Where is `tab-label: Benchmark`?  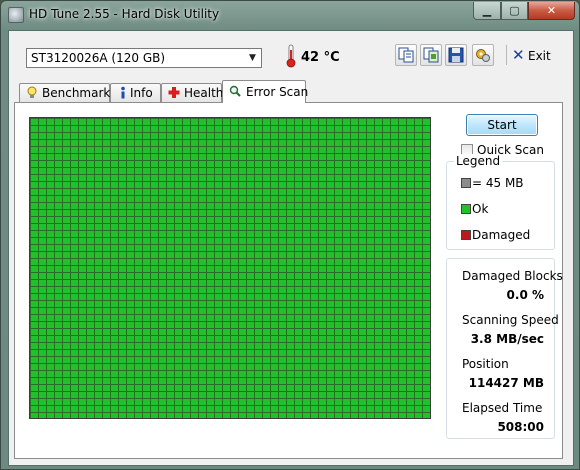
tab-label: Benchmark is located at coordinates (76, 93).